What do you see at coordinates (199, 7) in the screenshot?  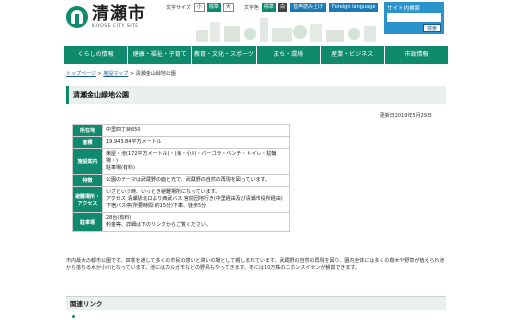 I see `text-size-small-button: 小` at bounding box center [199, 7].